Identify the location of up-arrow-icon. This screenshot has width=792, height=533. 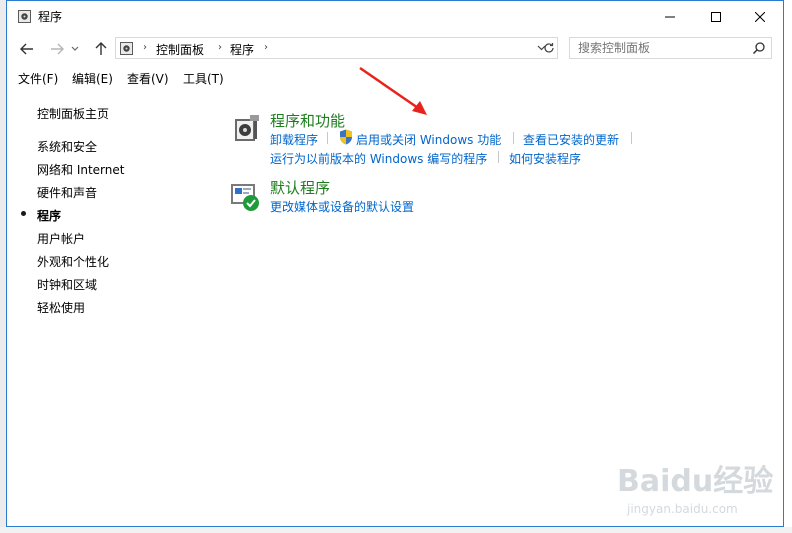
(101, 48).